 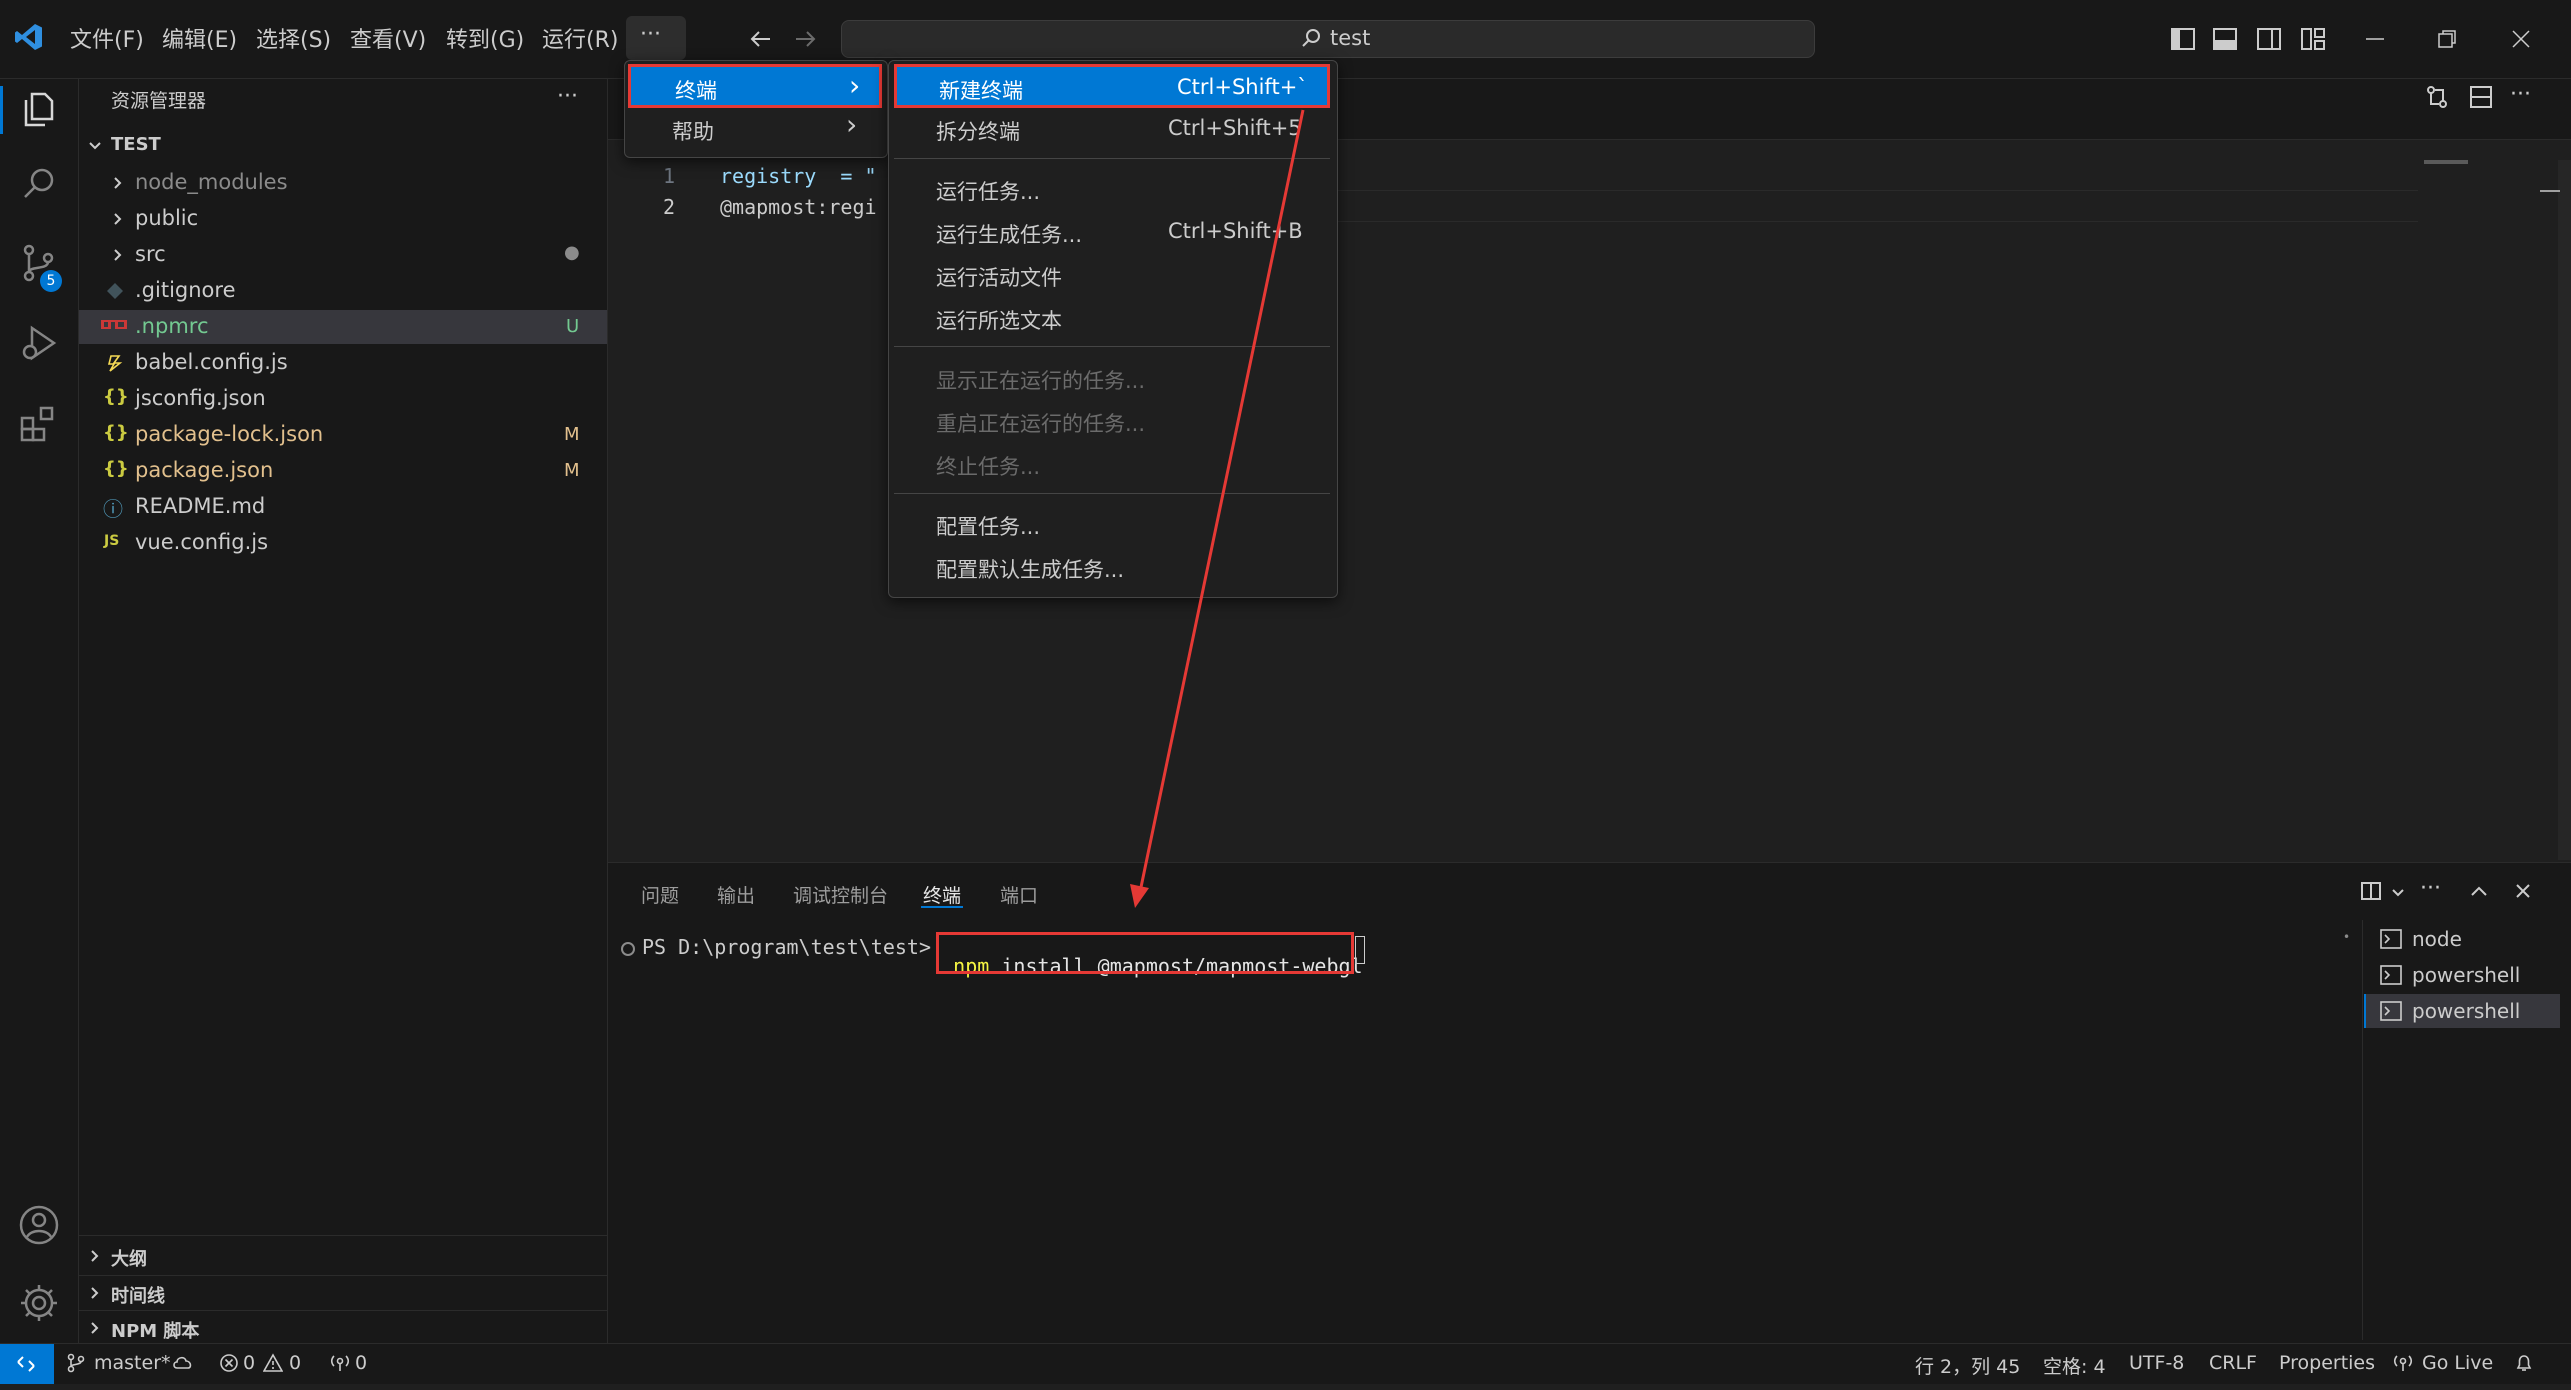 What do you see at coordinates (136, 144) in the screenshot?
I see `workspace-root: TEST` at bounding box center [136, 144].